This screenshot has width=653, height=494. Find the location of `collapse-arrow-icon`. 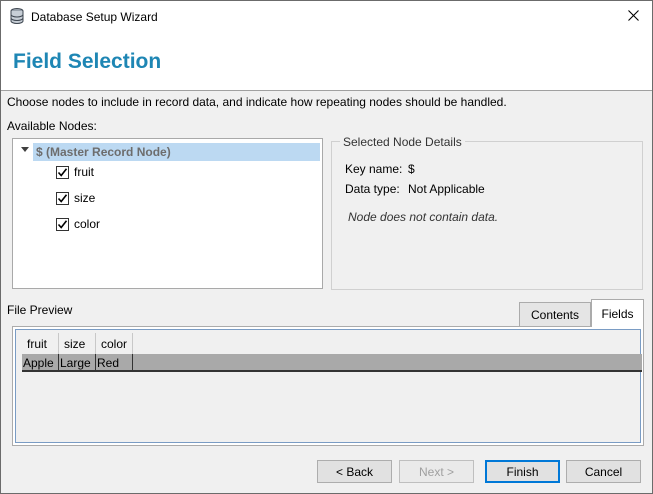

collapse-arrow-icon is located at coordinates (25, 149).